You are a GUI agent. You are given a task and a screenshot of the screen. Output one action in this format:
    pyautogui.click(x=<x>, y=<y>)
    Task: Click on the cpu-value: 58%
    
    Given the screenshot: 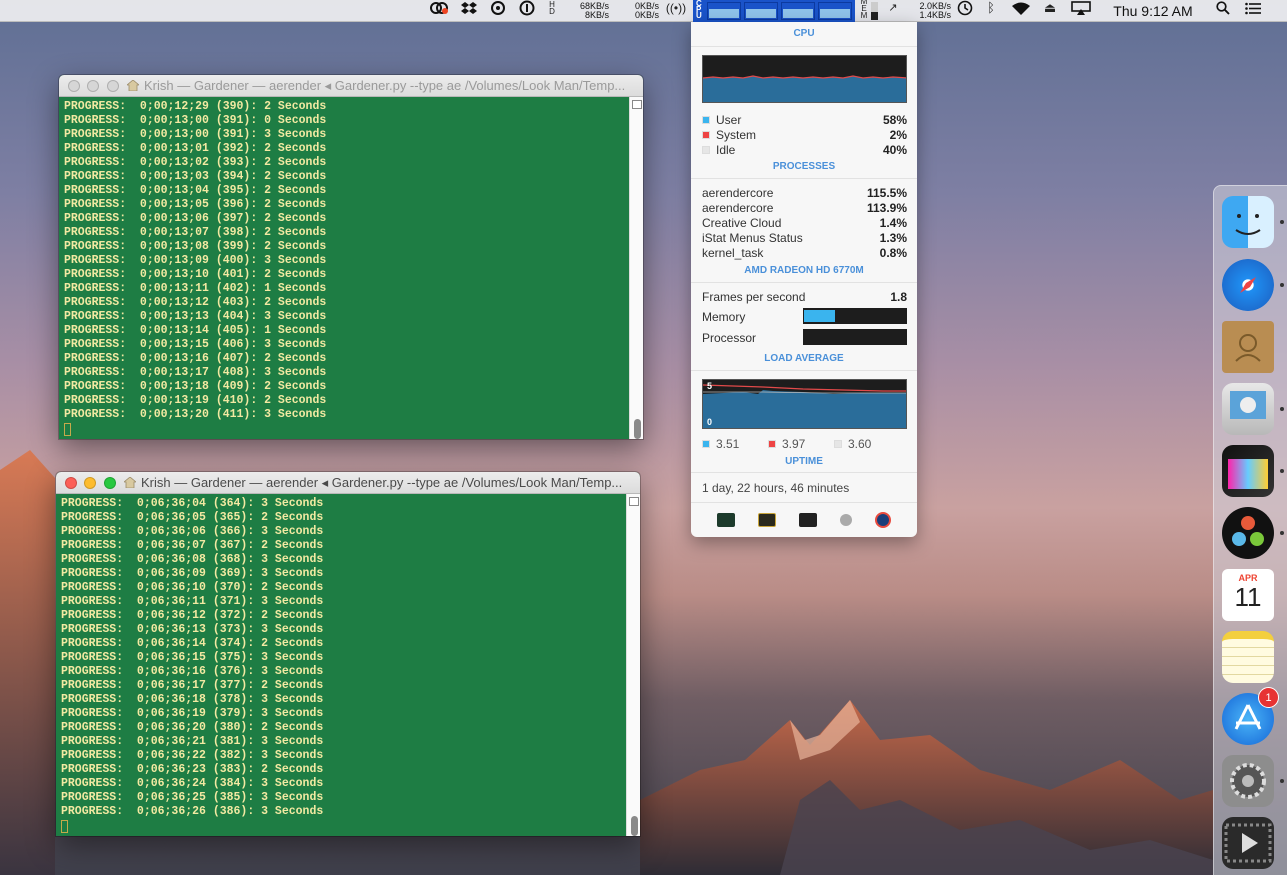 What is the action you would take?
    pyautogui.click(x=894, y=119)
    